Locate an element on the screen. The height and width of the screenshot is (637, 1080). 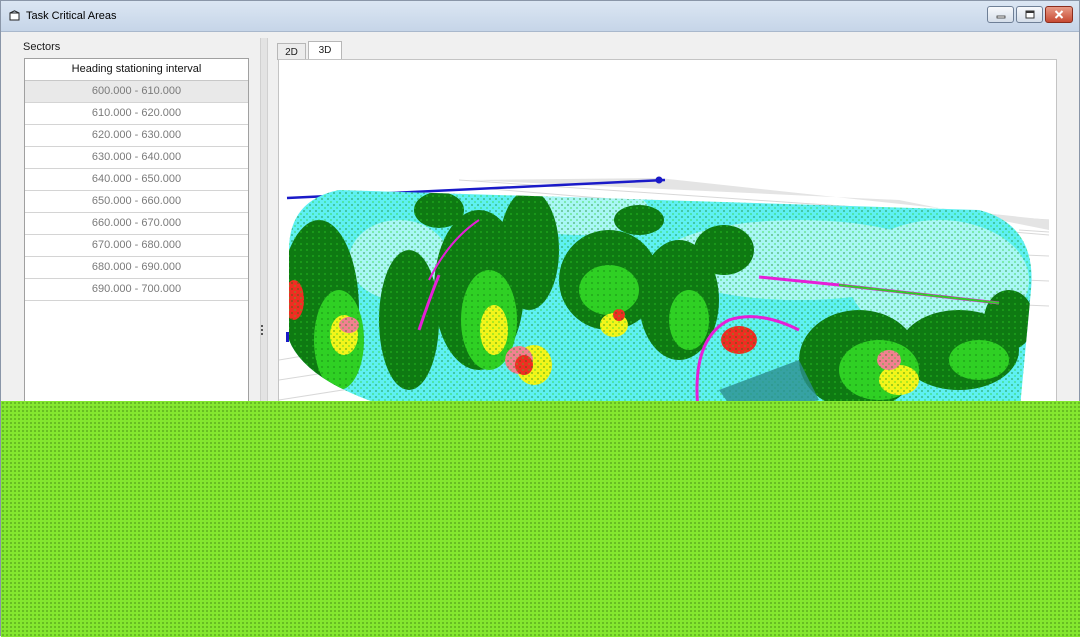
table-row: 630.000 - 640.000 is located at coordinates (136, 158).